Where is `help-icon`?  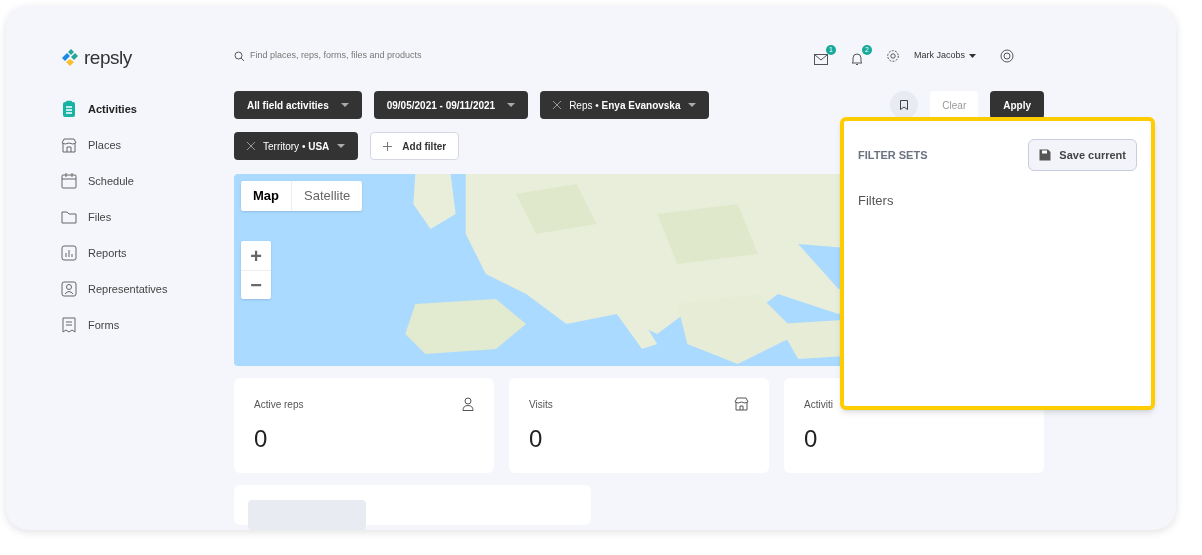
help-icon is located at coordinates (1007, 56).